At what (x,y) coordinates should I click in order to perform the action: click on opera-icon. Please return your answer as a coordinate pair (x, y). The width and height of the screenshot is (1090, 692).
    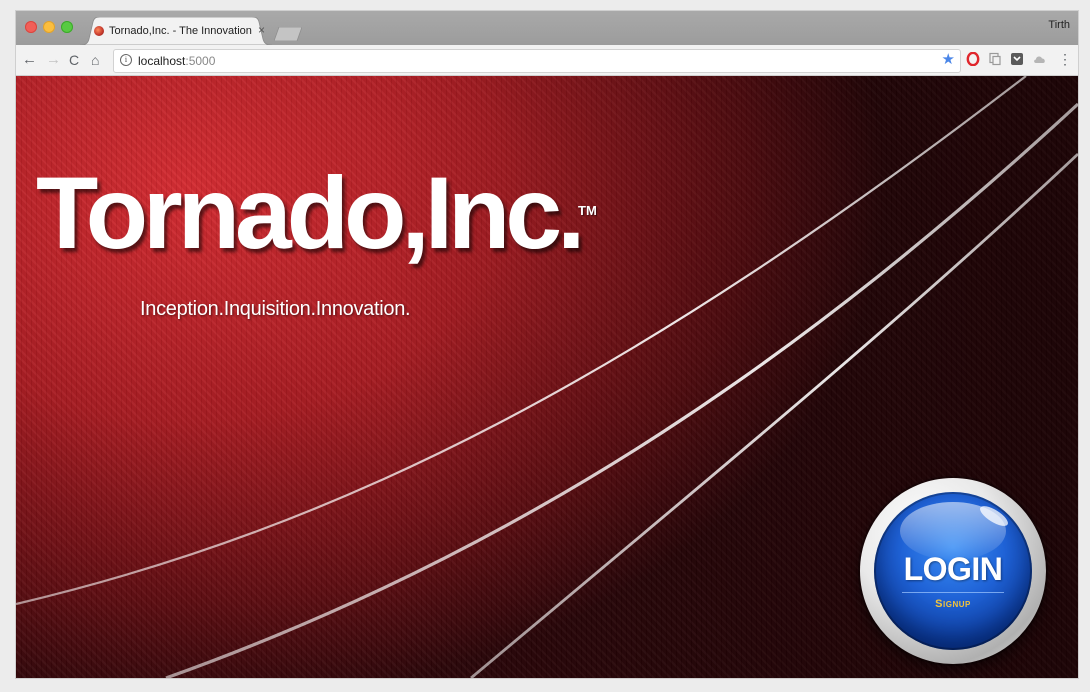
    Looking at the image, I should click on (973, 59).